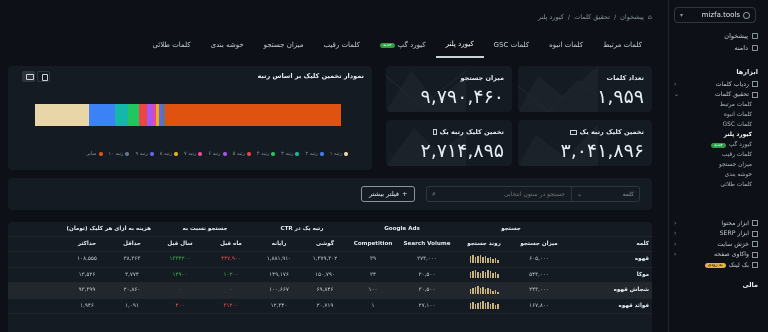 This screenshot has height=332, width=768. What do you see at coordinates (87, 244) in the screenshot?
I see `col-max: حداکثر` at bounding box center [87, 244].